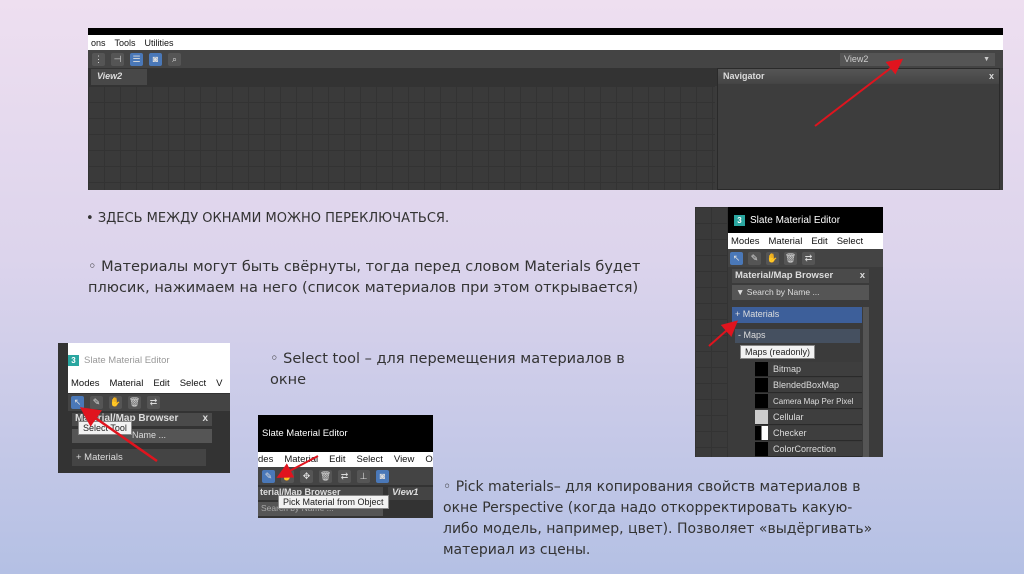 This screenshot has width=1024, height=574. I want to click on arrow-to-materials, so click(723, 333).